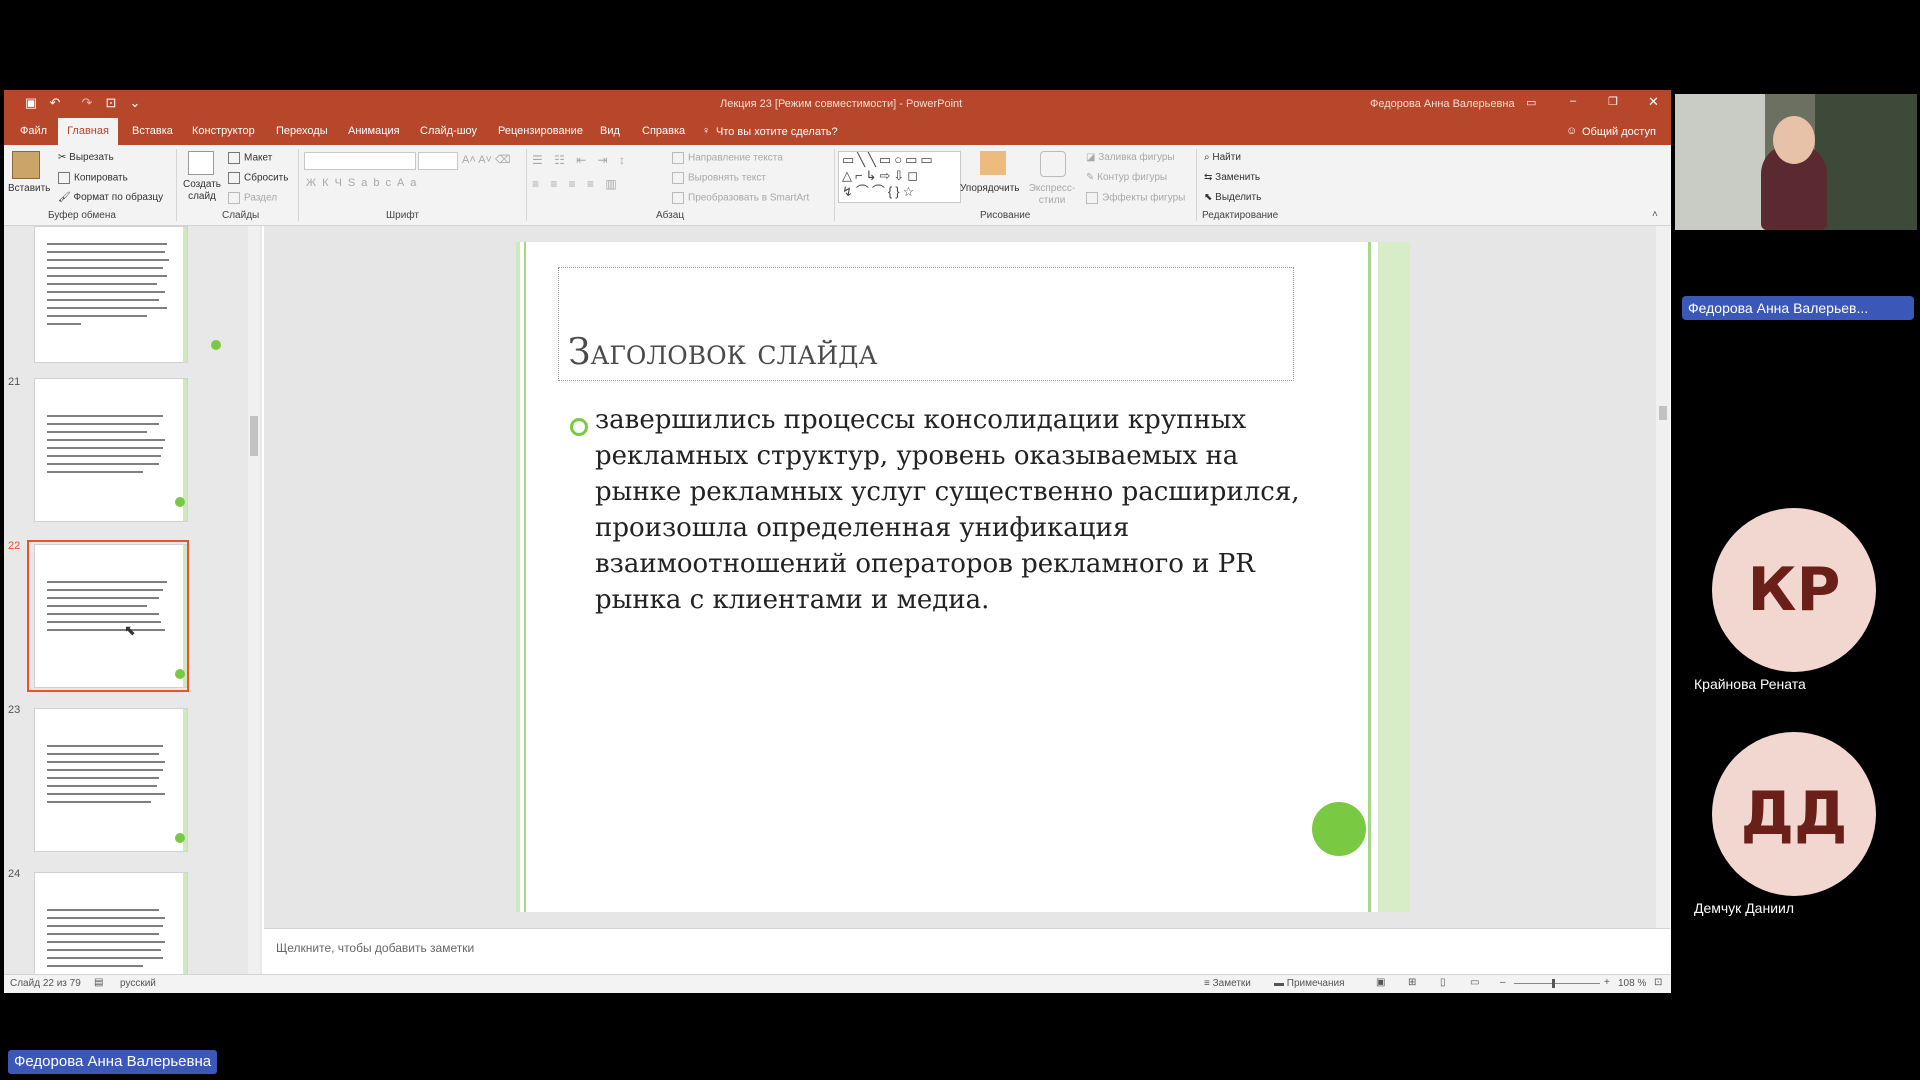 This screenshot has width=1920, height=1080. What do you see at coordinates (86, 157) in the screenshot?
I see `cut-button: ✂ Вырезать` at bounding box center [86, 157].